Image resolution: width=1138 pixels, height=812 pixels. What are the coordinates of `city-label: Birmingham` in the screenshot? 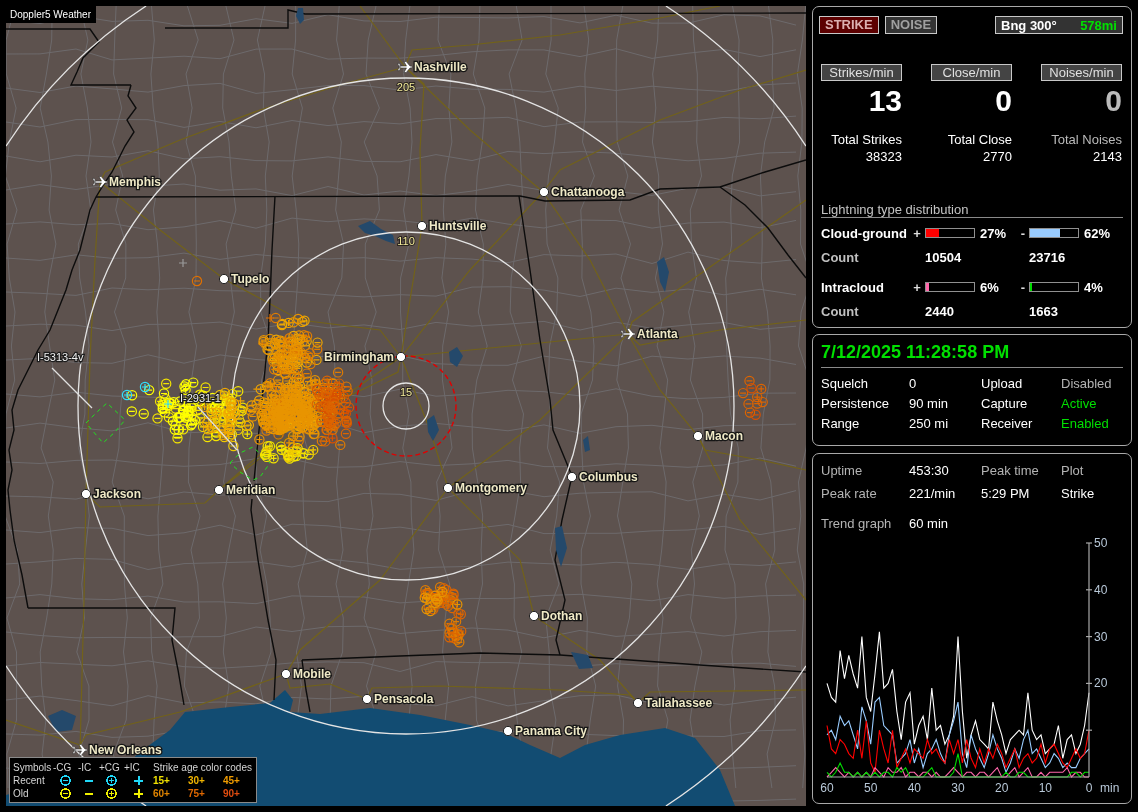 It's located at (359, 357).